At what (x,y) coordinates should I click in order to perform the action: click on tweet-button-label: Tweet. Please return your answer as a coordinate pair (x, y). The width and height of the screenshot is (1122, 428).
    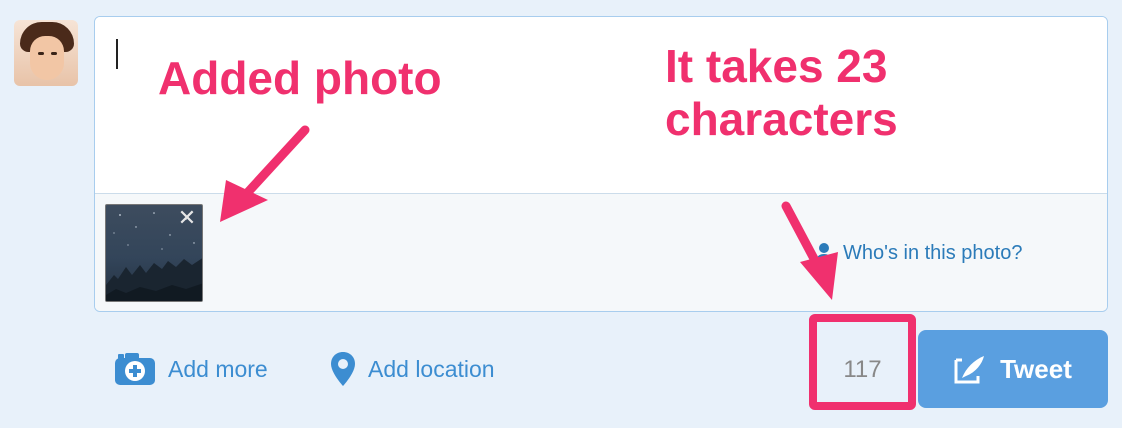
    Looking at the image, I should click on (1036, 368).